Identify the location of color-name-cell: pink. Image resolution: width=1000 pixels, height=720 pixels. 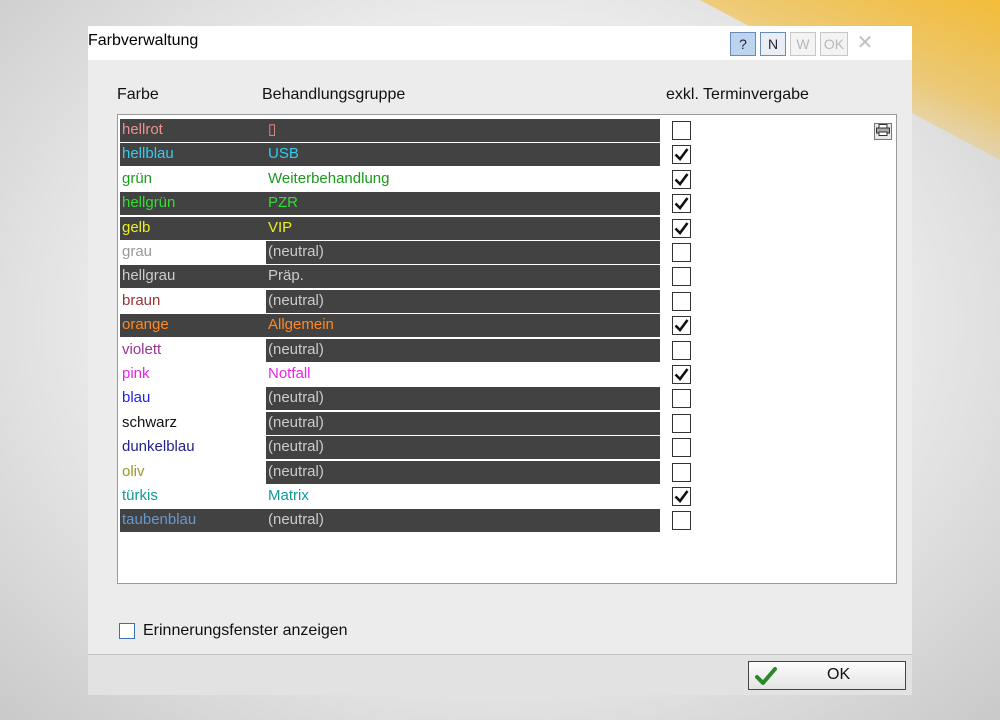
(193, 374).